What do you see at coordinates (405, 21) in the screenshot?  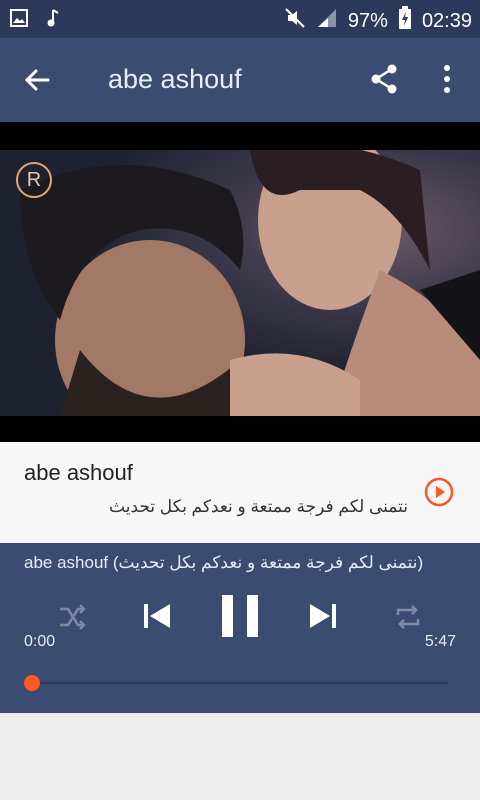 I see `battery-charging-icon` at bounding box center [405, 21].